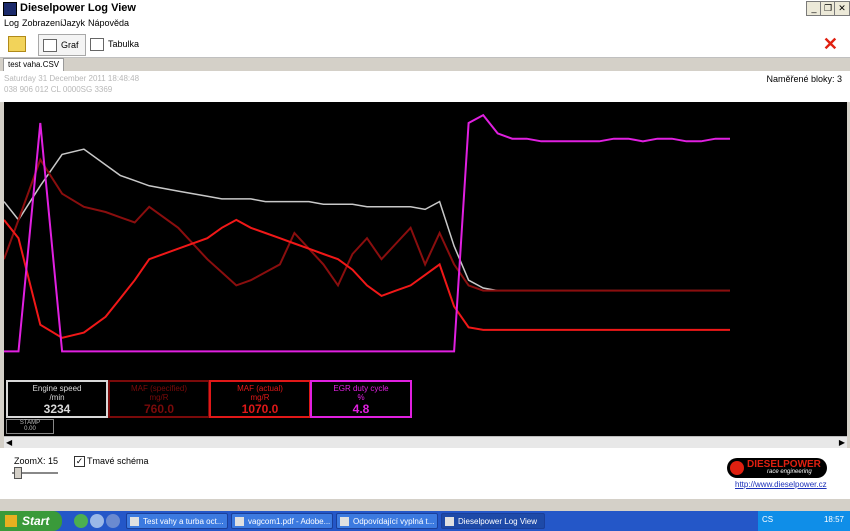 The image size is (850, 531). What do you see at coordinates (79, 461) in the screenshot?
I see `dark-scheme-checkbox: ✓` at bounding box center [79, 461].